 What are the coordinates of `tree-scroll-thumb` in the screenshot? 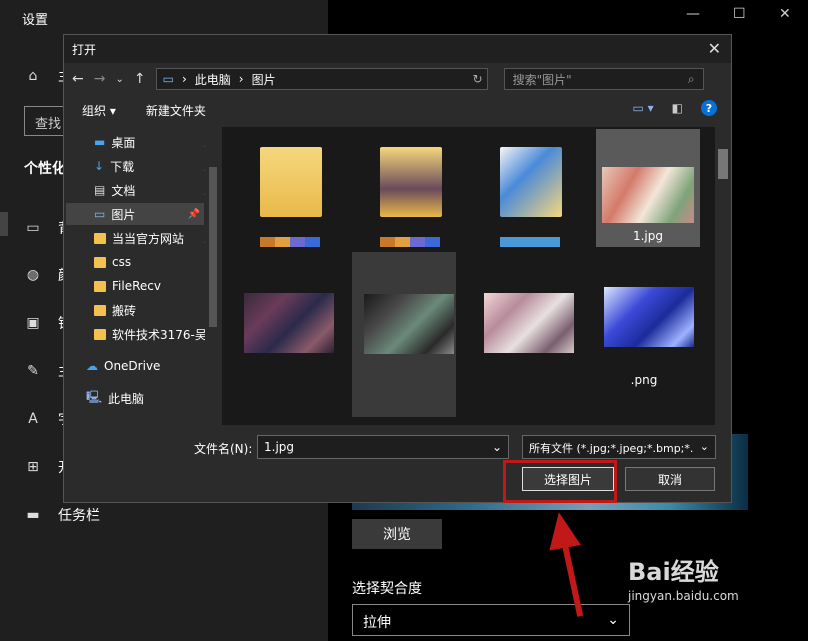 It's located at (213, 247).